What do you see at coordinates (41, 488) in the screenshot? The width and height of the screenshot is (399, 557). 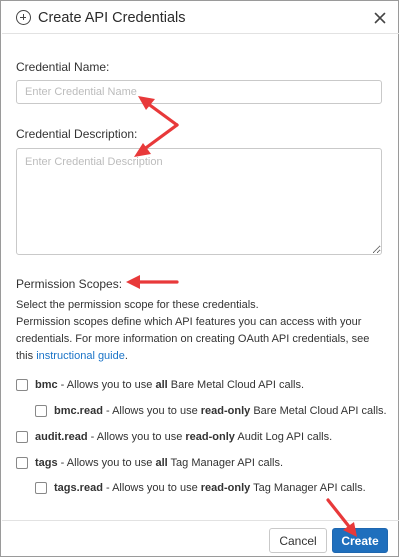 I see `scope-checkbox-tags-read` at bounding box center [41, 488].